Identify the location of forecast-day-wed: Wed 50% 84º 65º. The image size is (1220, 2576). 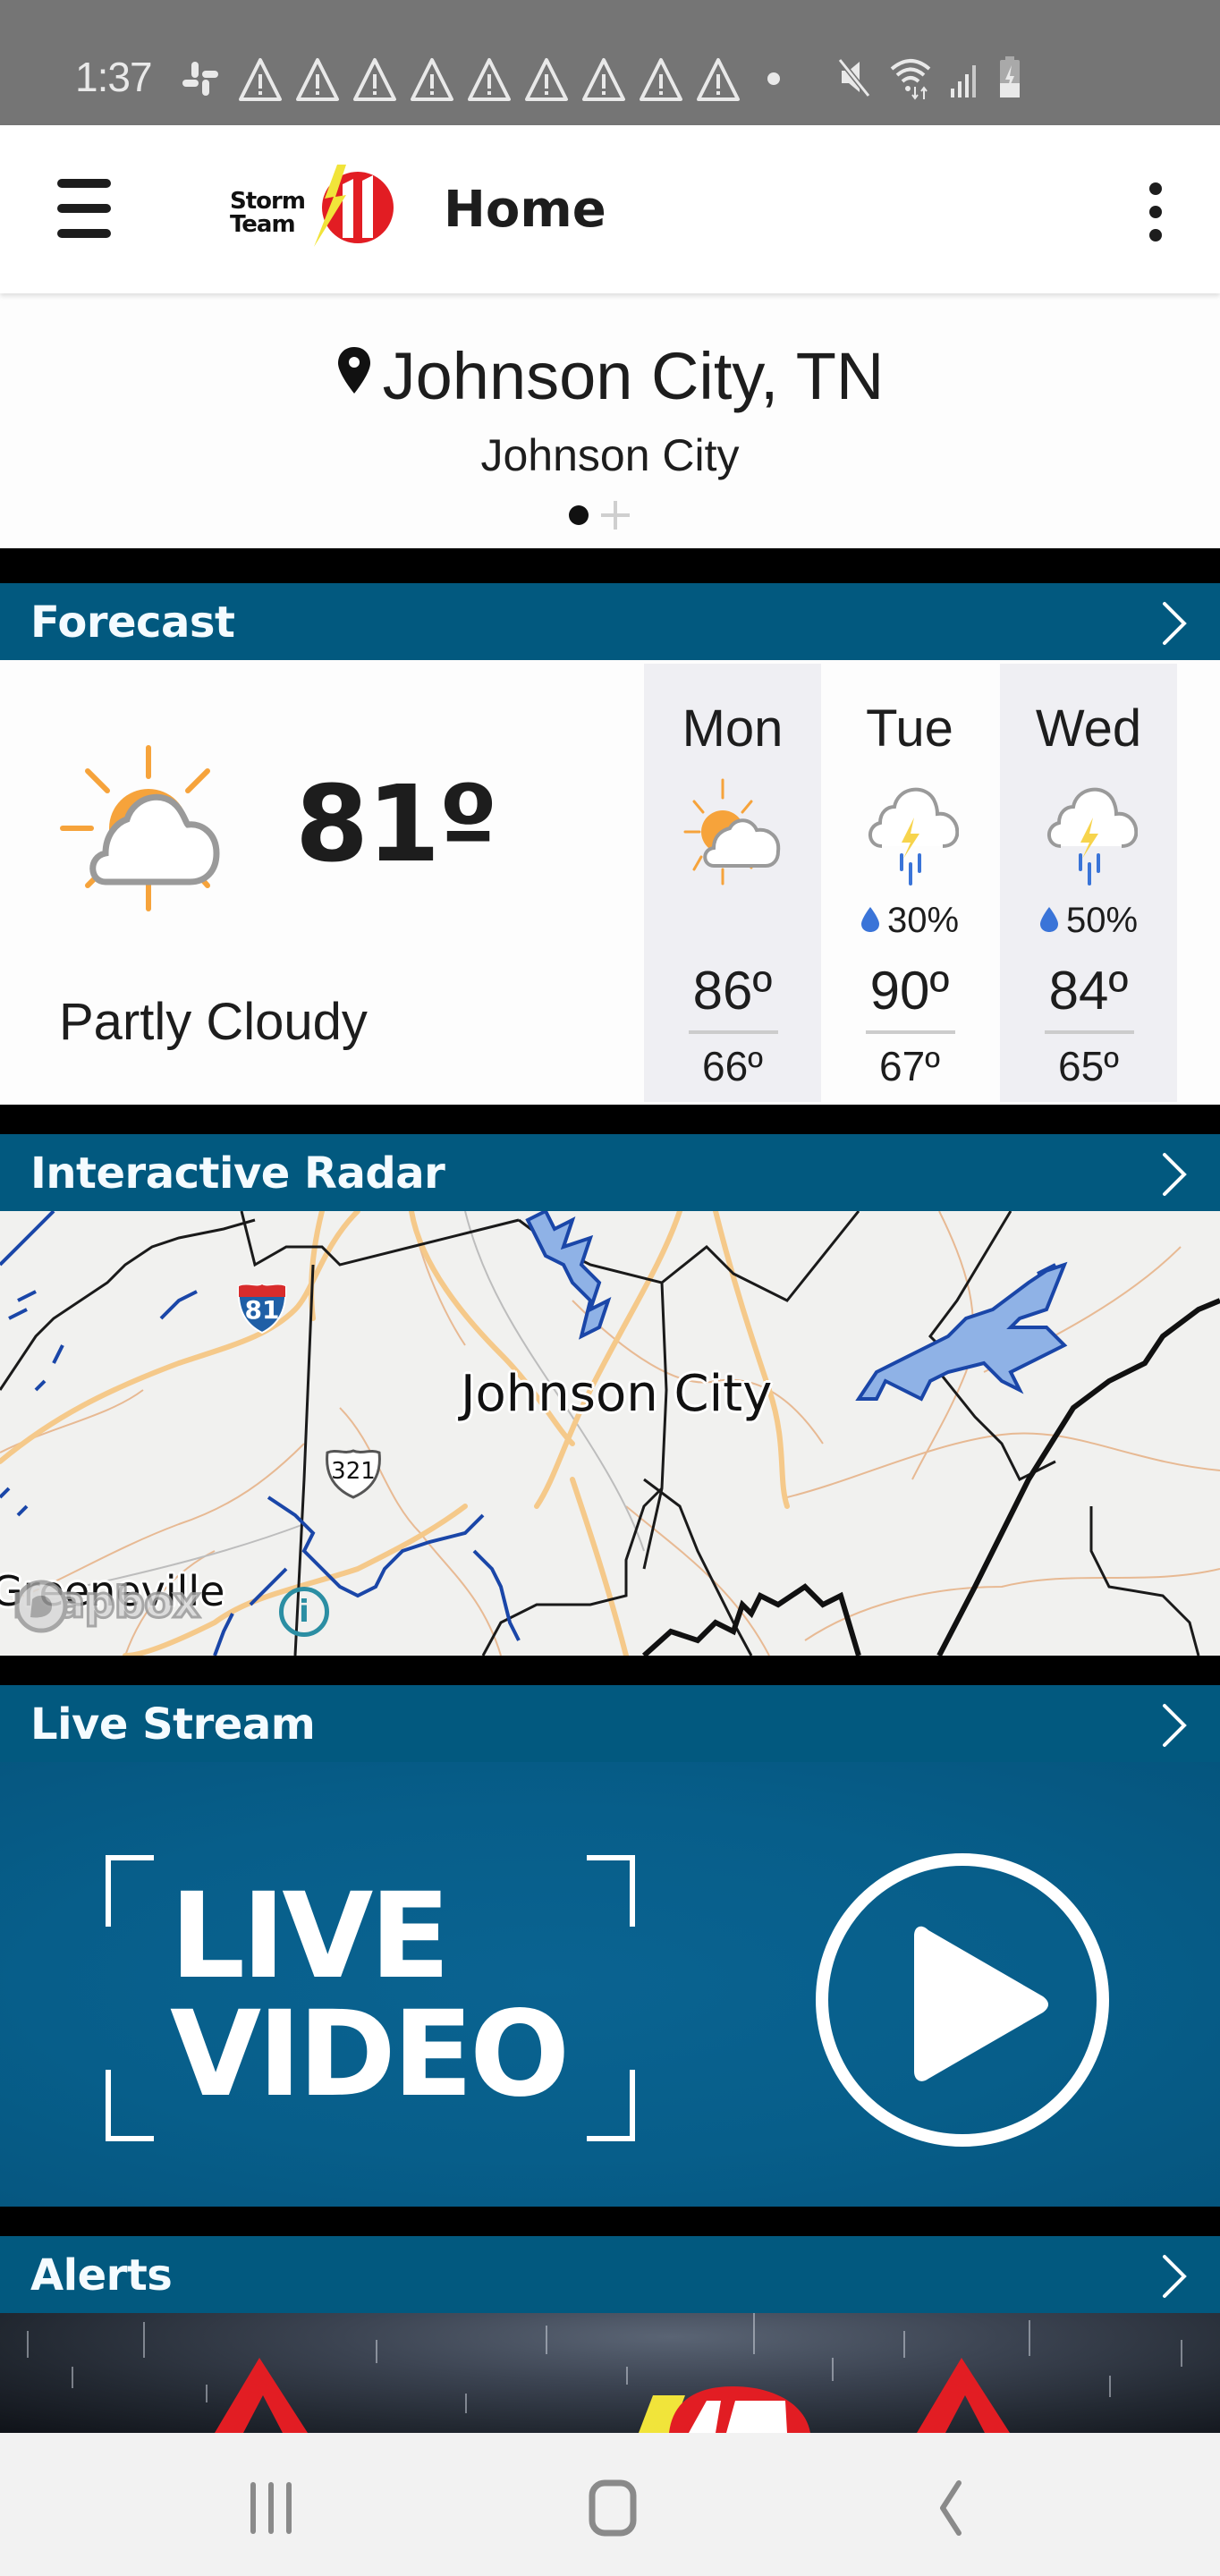
(1089, 883).